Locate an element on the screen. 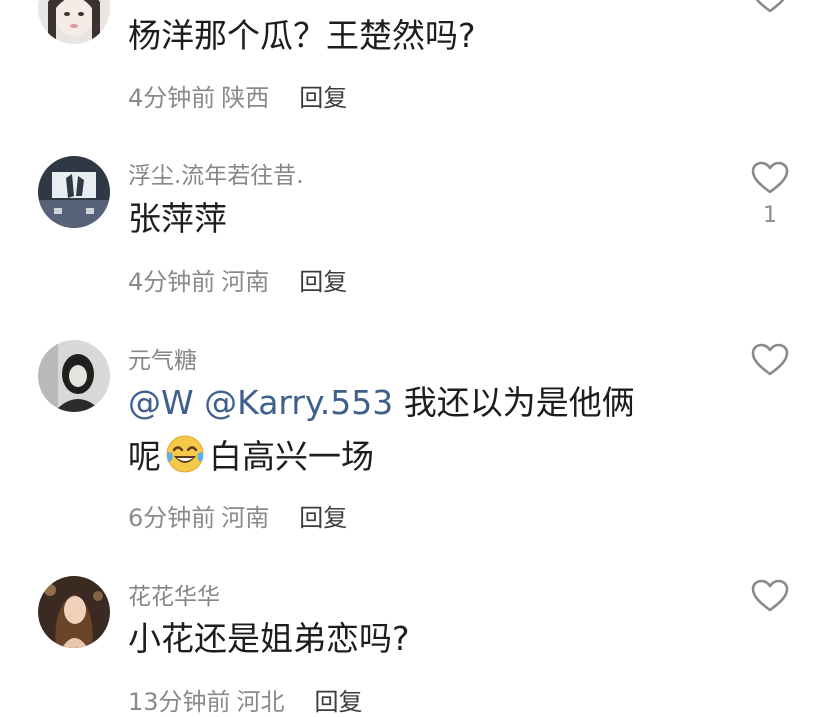 Image resolution: width=828 pixels, height=717 pixels. comment-meta: 13分钟前 河北 回复 is located at coordinates (245, 699).